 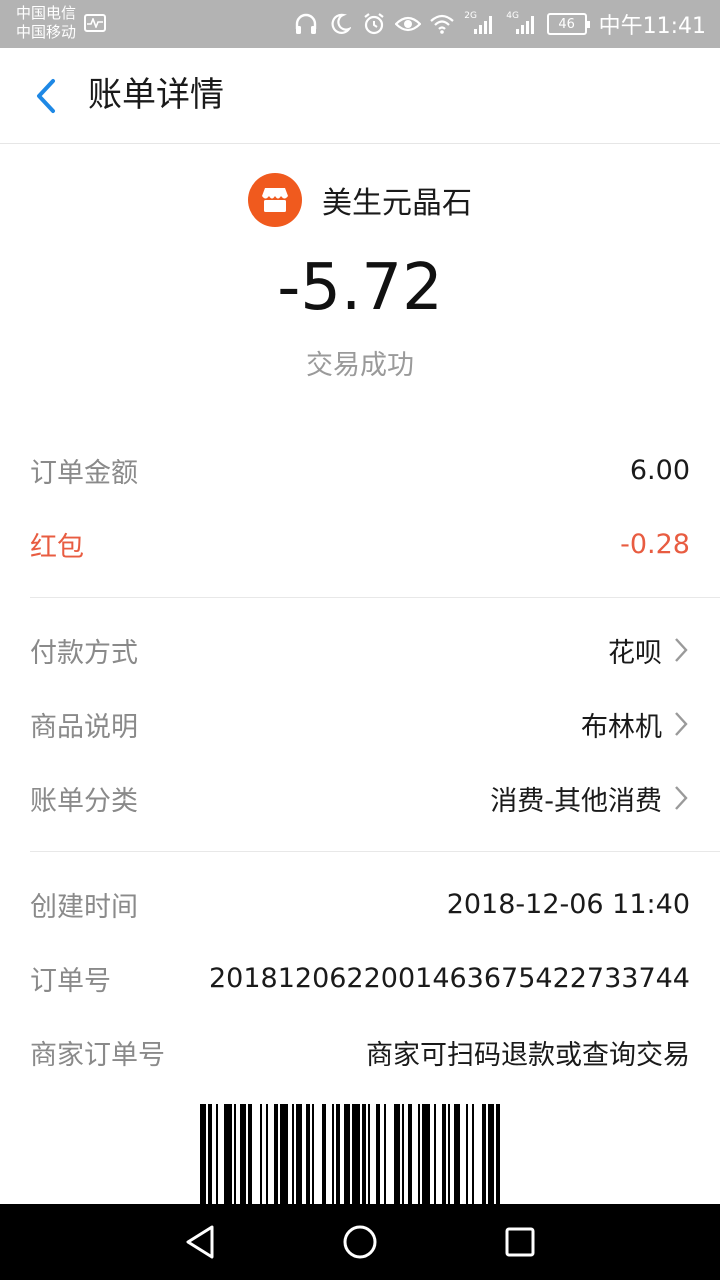 I want to click on red-packet-row: 红包 -0.28, so click(x=360, y=544).